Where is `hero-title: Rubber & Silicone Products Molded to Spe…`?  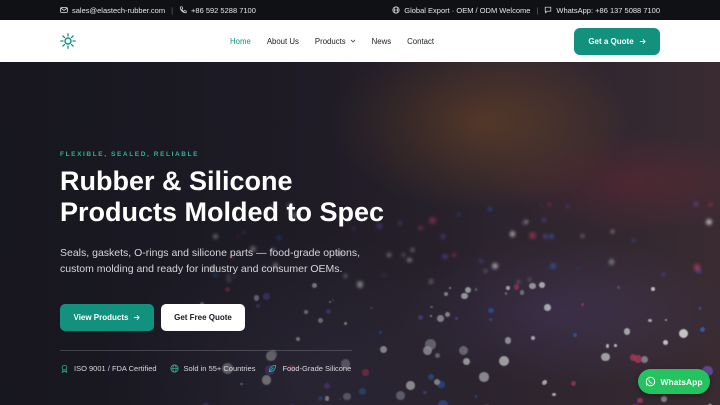
hero-title: Rubber & Silicone Products Molded to Spe… is located at coordinates (250, 197).